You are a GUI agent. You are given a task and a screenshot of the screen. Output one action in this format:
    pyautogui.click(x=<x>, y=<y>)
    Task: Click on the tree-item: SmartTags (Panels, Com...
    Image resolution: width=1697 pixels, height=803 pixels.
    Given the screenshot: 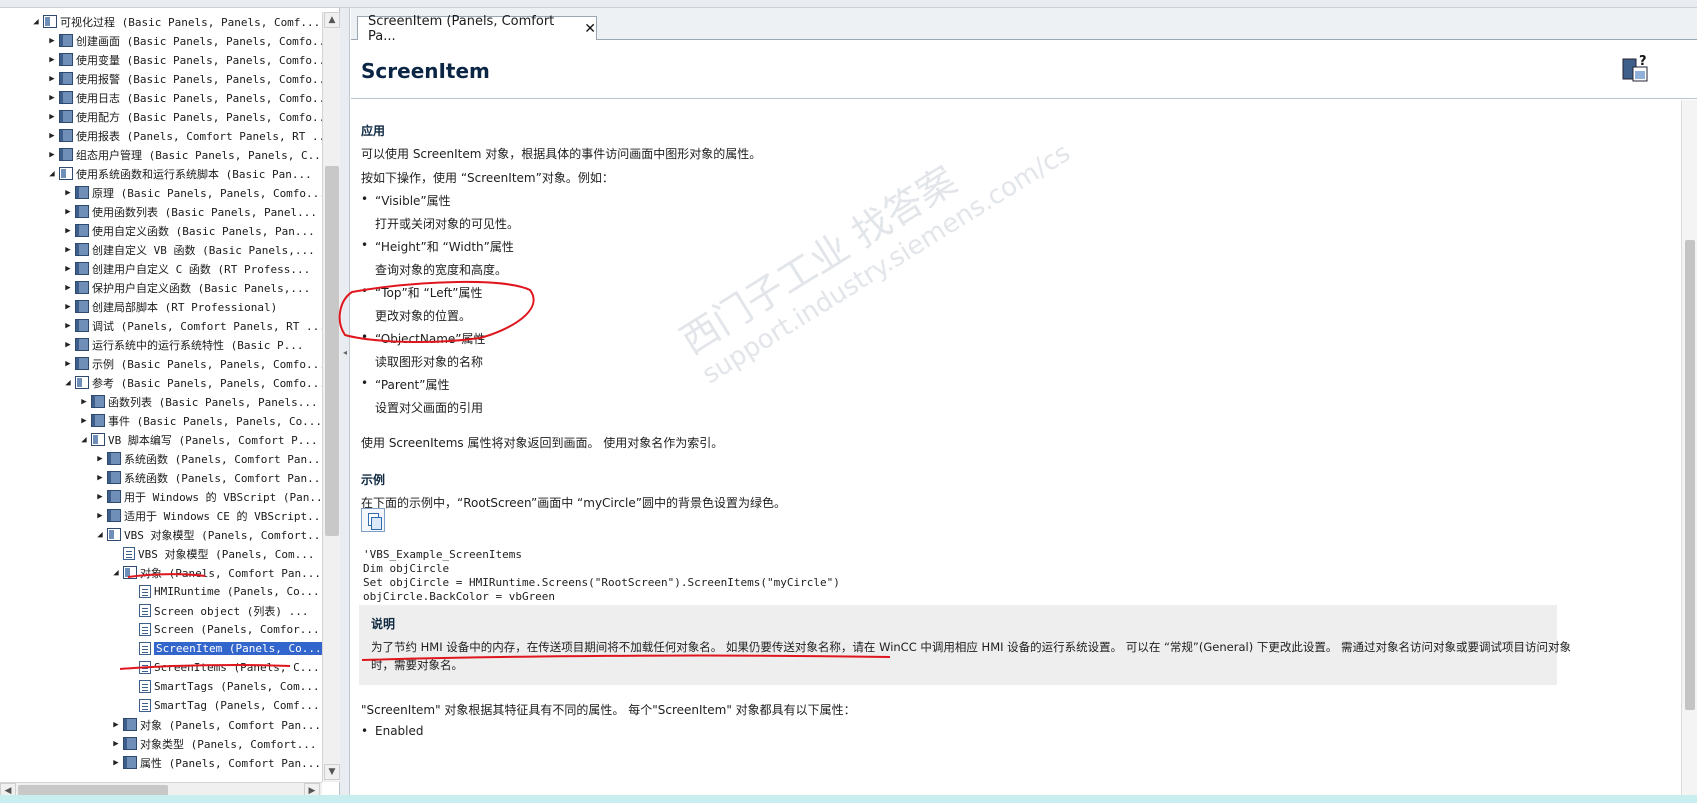 What is the action you would take?
    pyautogui.click(x=223, y=686)
    